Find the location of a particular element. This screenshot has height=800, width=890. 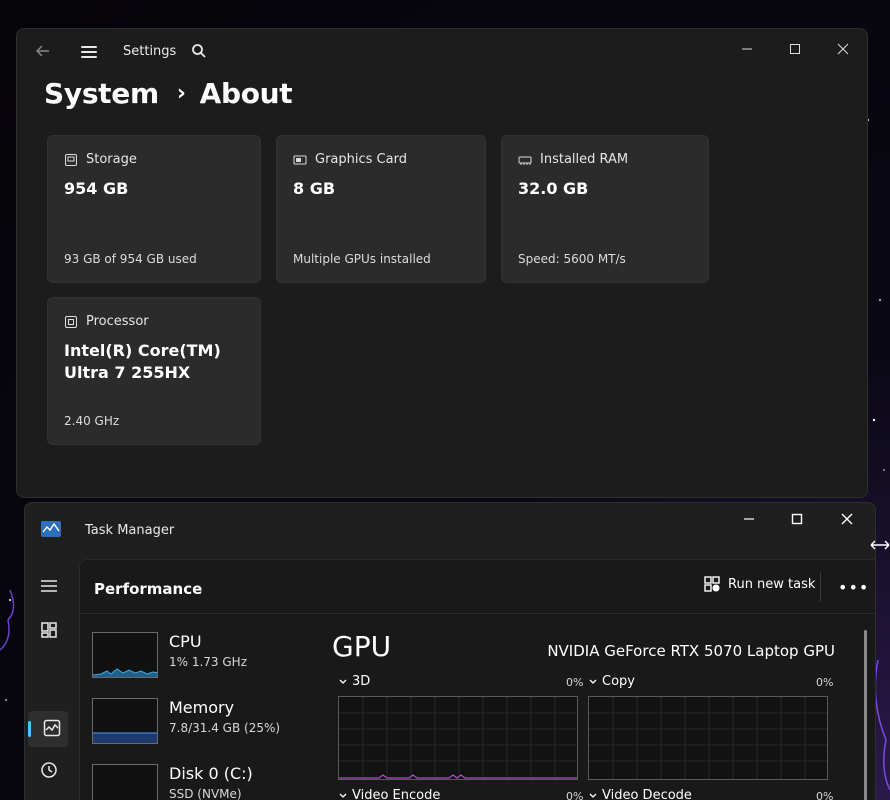

graphics-card-sub: Multiple GPUs installed is located at coordinates (362, 259).